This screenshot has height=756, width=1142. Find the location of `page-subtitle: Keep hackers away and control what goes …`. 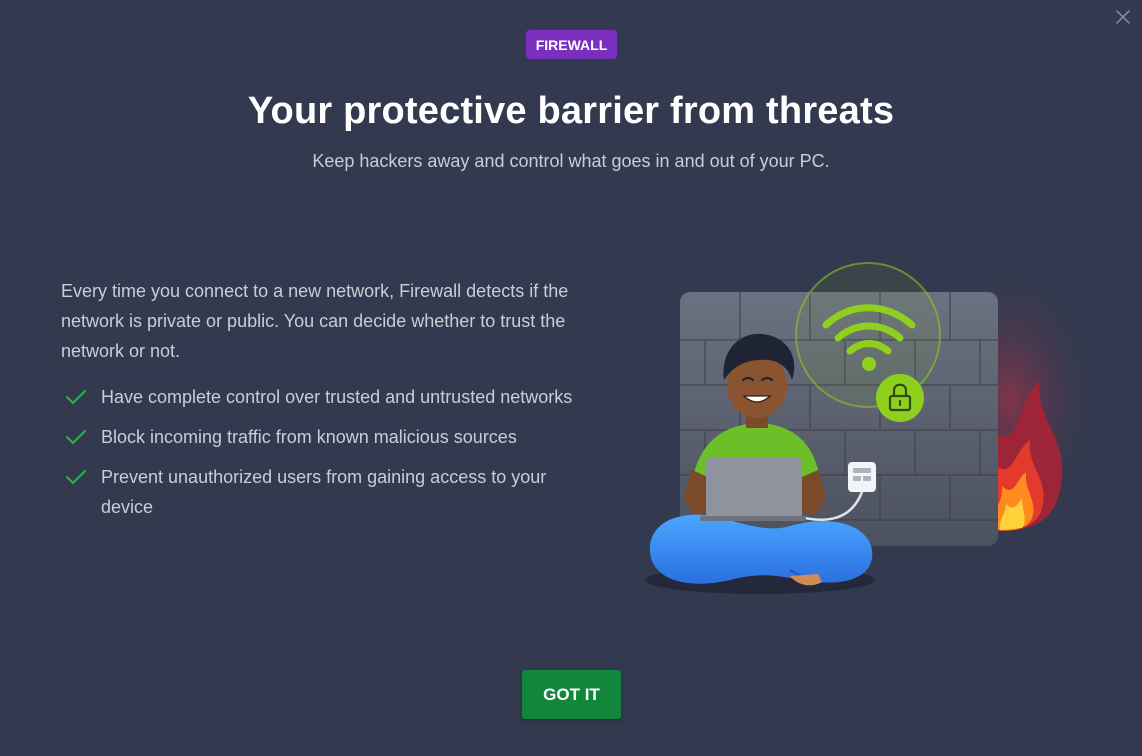

page-subtitle: Keep hackers away and control what goes … is located at coordinates (571, 161).